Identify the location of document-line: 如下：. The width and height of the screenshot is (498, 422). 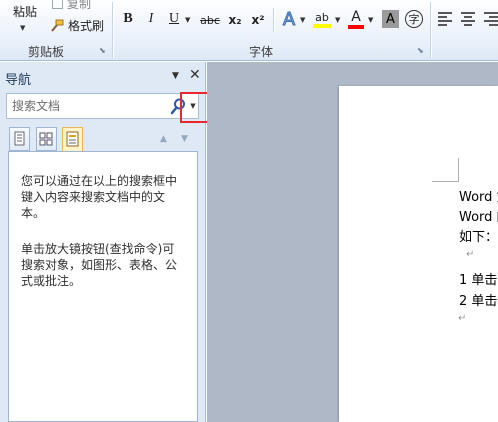
(478, 237).